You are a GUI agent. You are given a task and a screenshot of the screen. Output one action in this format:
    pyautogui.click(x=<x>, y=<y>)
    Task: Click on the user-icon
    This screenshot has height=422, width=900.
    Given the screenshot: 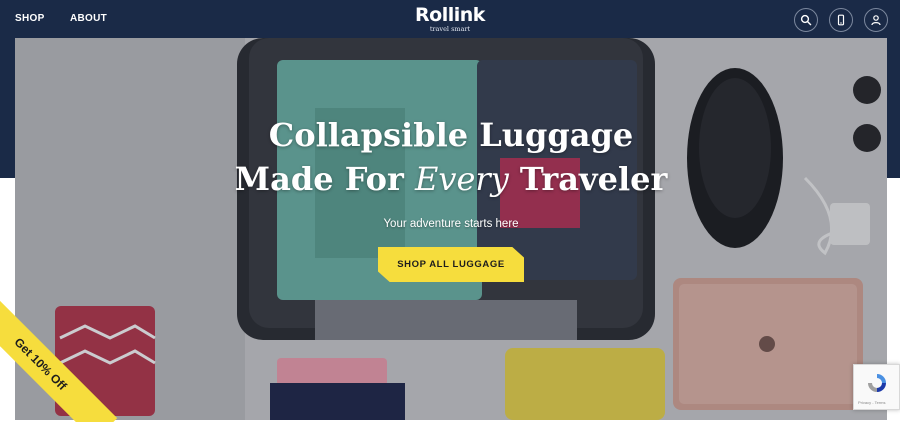 What is the action you would take?
    pyautogui.click(x=876, y=20)
    